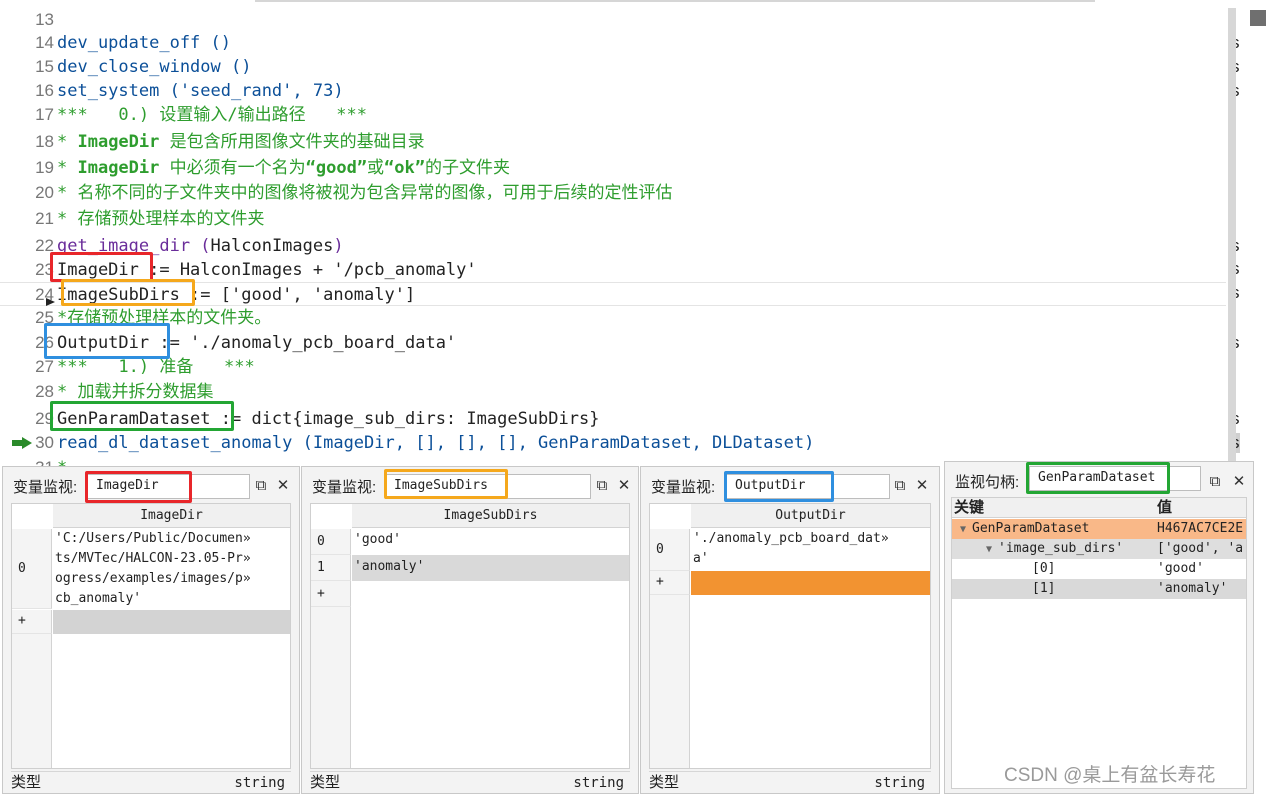 This screenshot has width=1272, height=794. What do you see at coordinates (701, 558) in the screenshot?
I see `cell-line: a'` at bounding box center [701, 558].